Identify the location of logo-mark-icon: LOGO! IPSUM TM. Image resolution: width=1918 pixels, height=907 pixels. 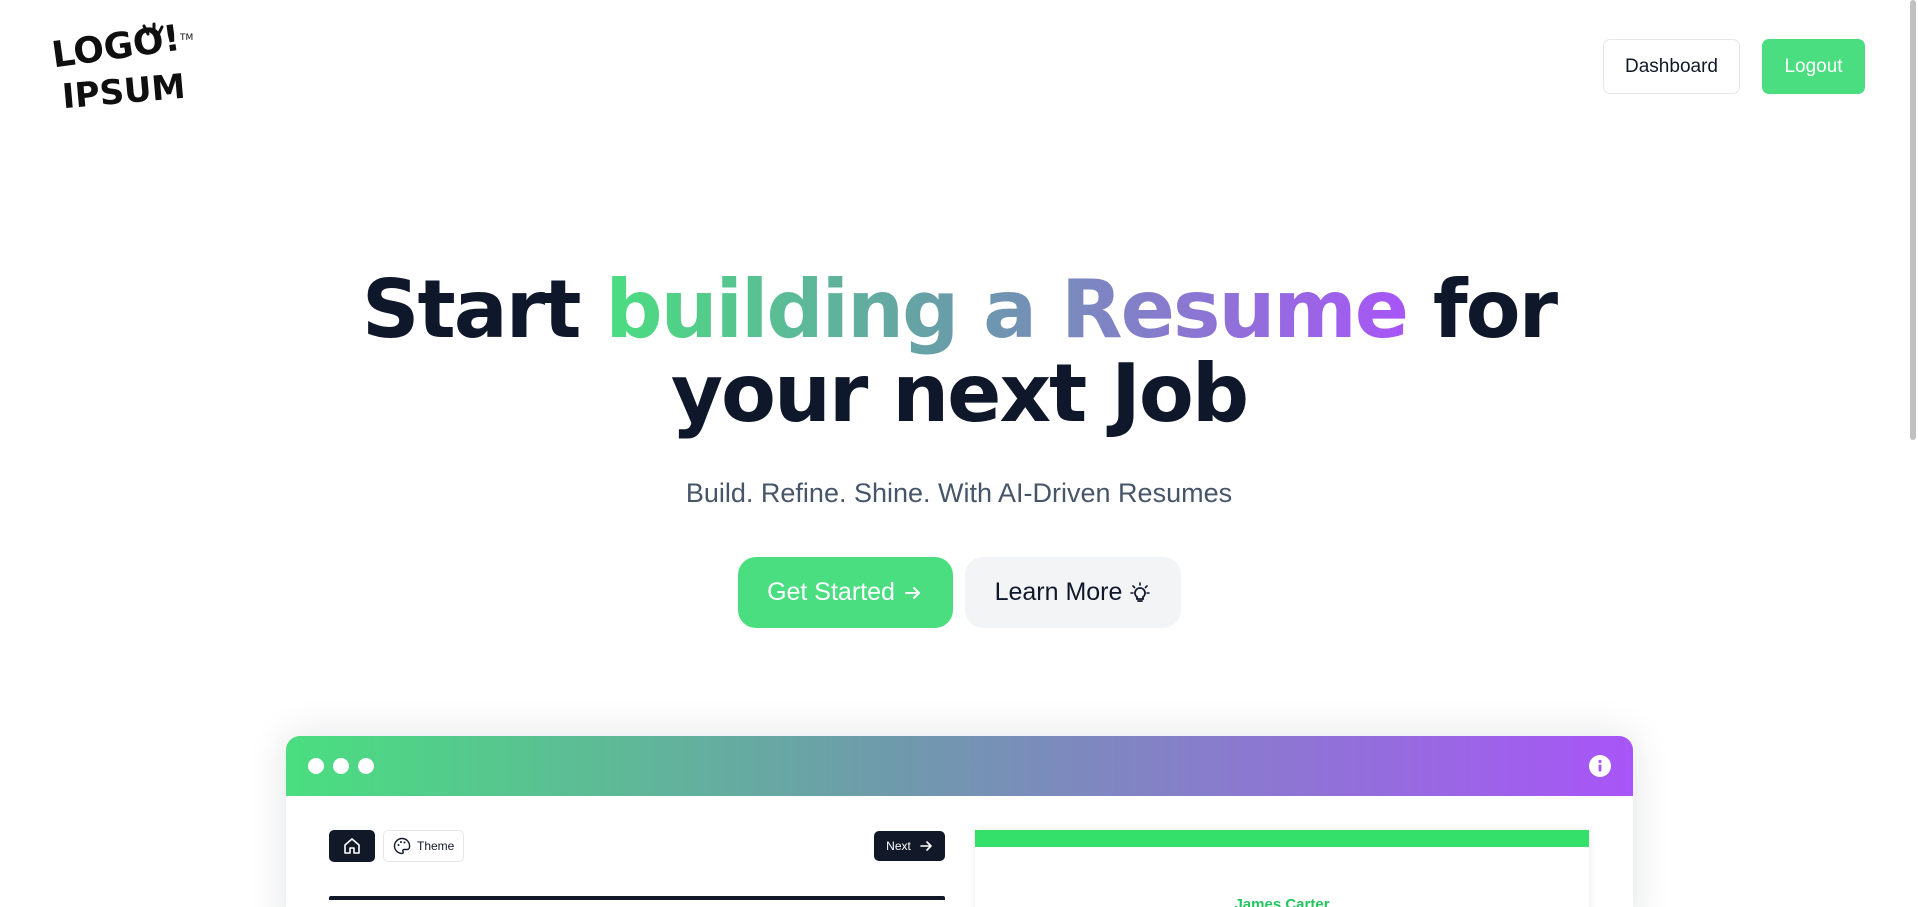
(121, 67).